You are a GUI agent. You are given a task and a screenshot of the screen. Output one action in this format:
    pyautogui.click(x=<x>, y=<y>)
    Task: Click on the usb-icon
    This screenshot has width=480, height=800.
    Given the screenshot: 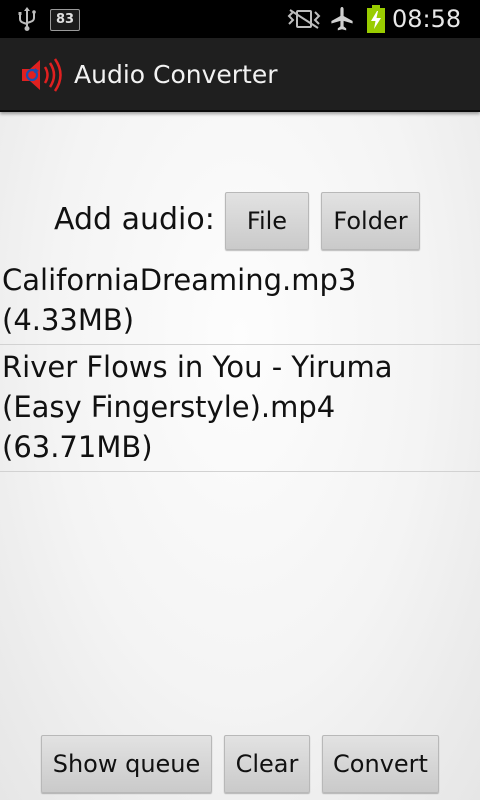 What is the action you would take?
    pyautogui.click(x=27, y=19)
    